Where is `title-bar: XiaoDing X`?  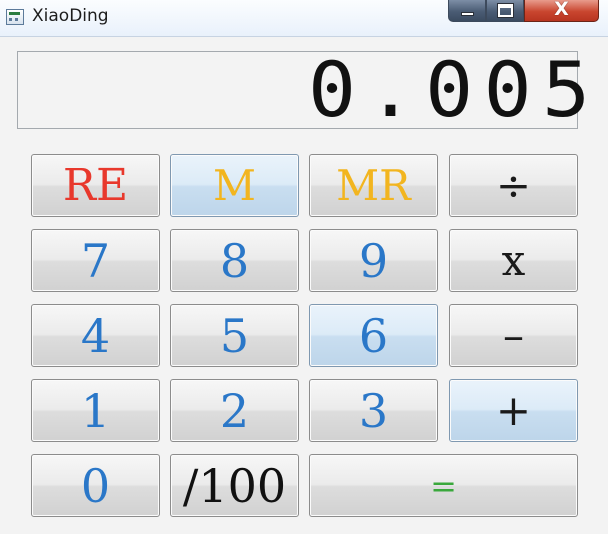
title-bar: XiaoDing X is located at coordinates (304, 18).